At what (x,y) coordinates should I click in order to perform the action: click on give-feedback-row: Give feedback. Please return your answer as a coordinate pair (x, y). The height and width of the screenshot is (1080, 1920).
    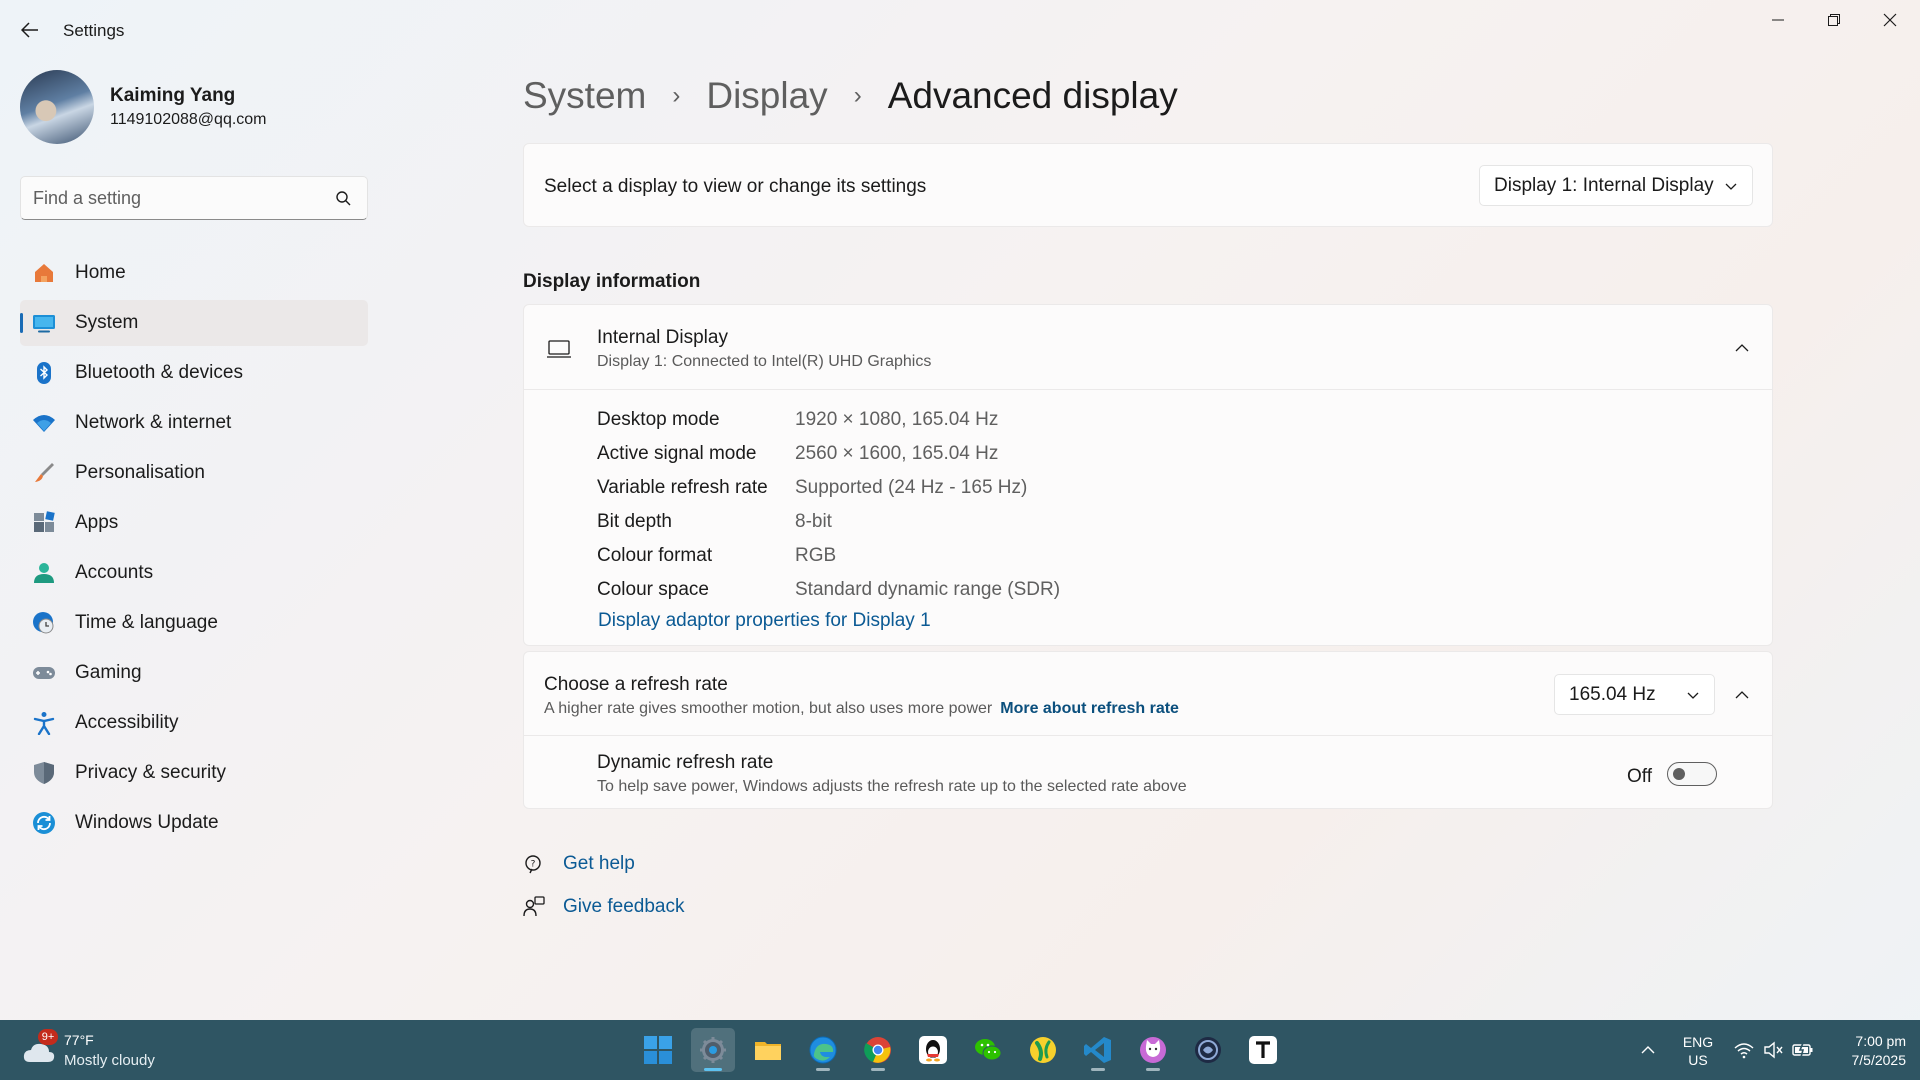
    Looking at the image, I should click on (603, 907).